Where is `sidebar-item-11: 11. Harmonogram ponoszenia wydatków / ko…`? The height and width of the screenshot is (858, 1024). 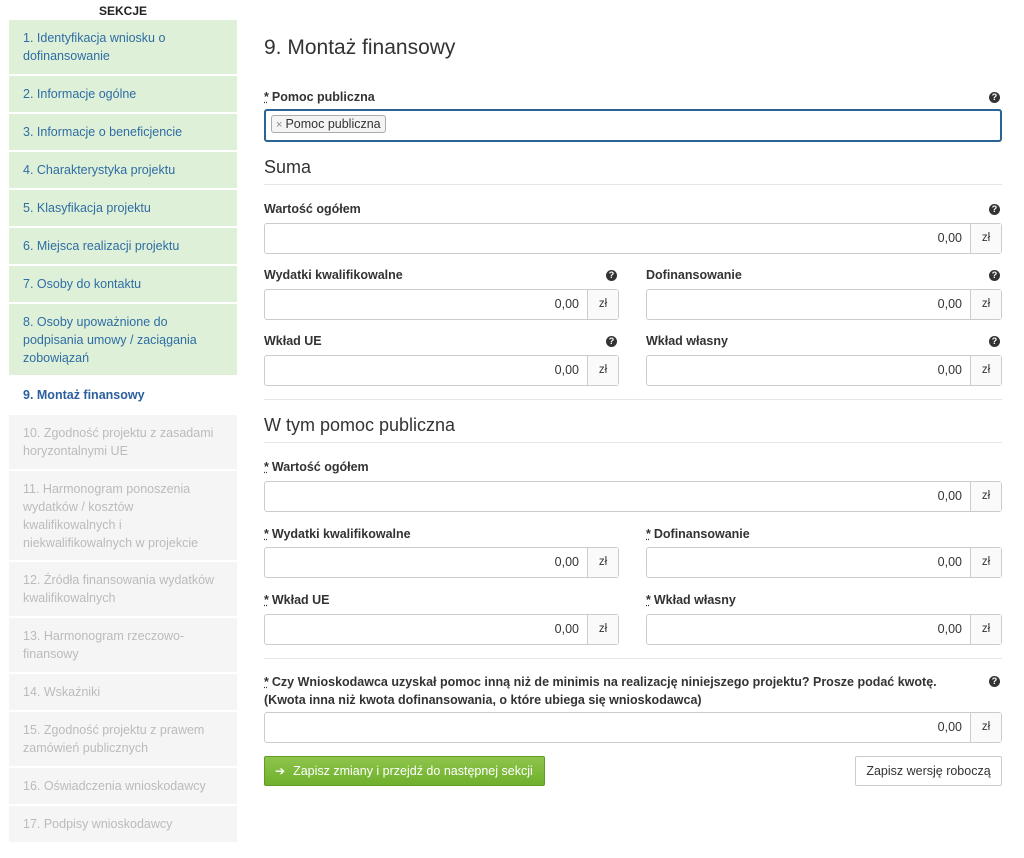 sidebar-item-11: 11. Harmonogram ponoszenia wydatków / ko… is located at coordinates (123, 515).